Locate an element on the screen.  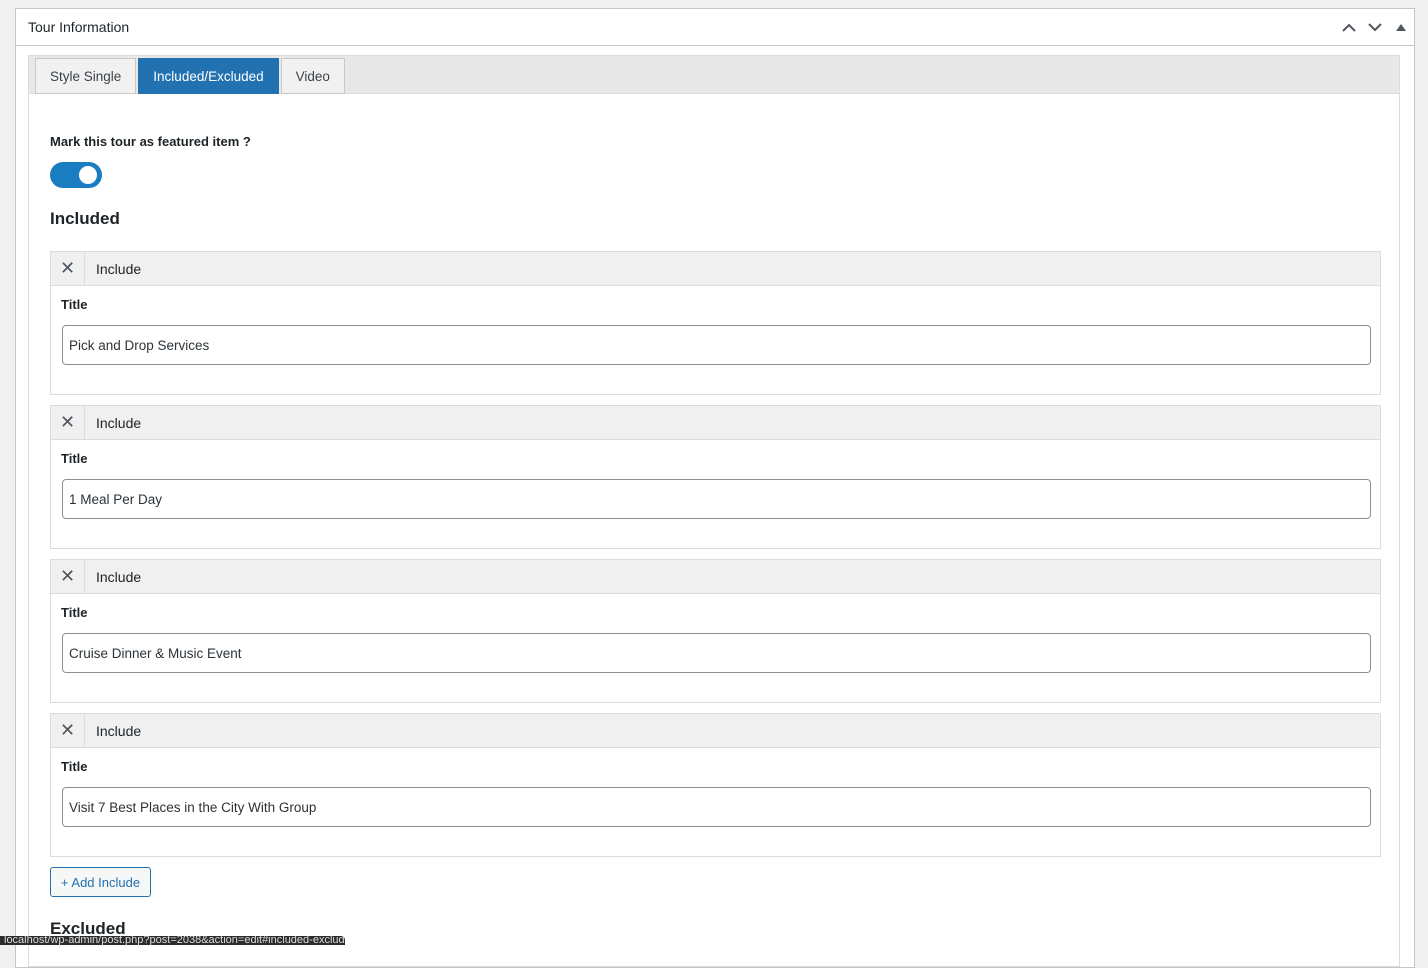
metabox-controls is located at coordinates (1375, 27).